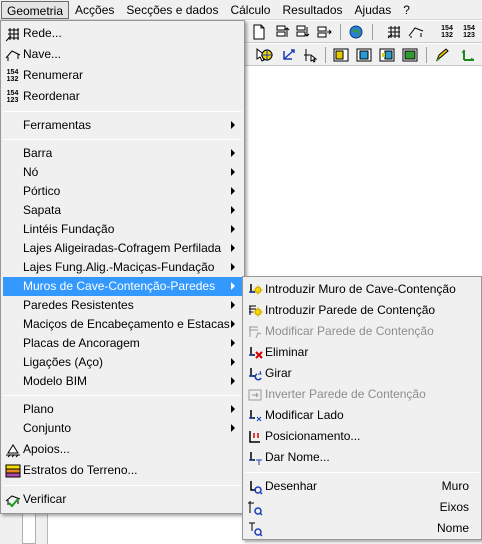  I want to click on draw-axes-icon, so click(254, 507).